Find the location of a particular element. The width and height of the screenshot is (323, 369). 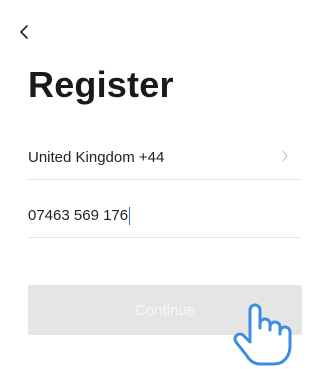

phone-input: 07463 569 176 is located at coordinates (78, 215).